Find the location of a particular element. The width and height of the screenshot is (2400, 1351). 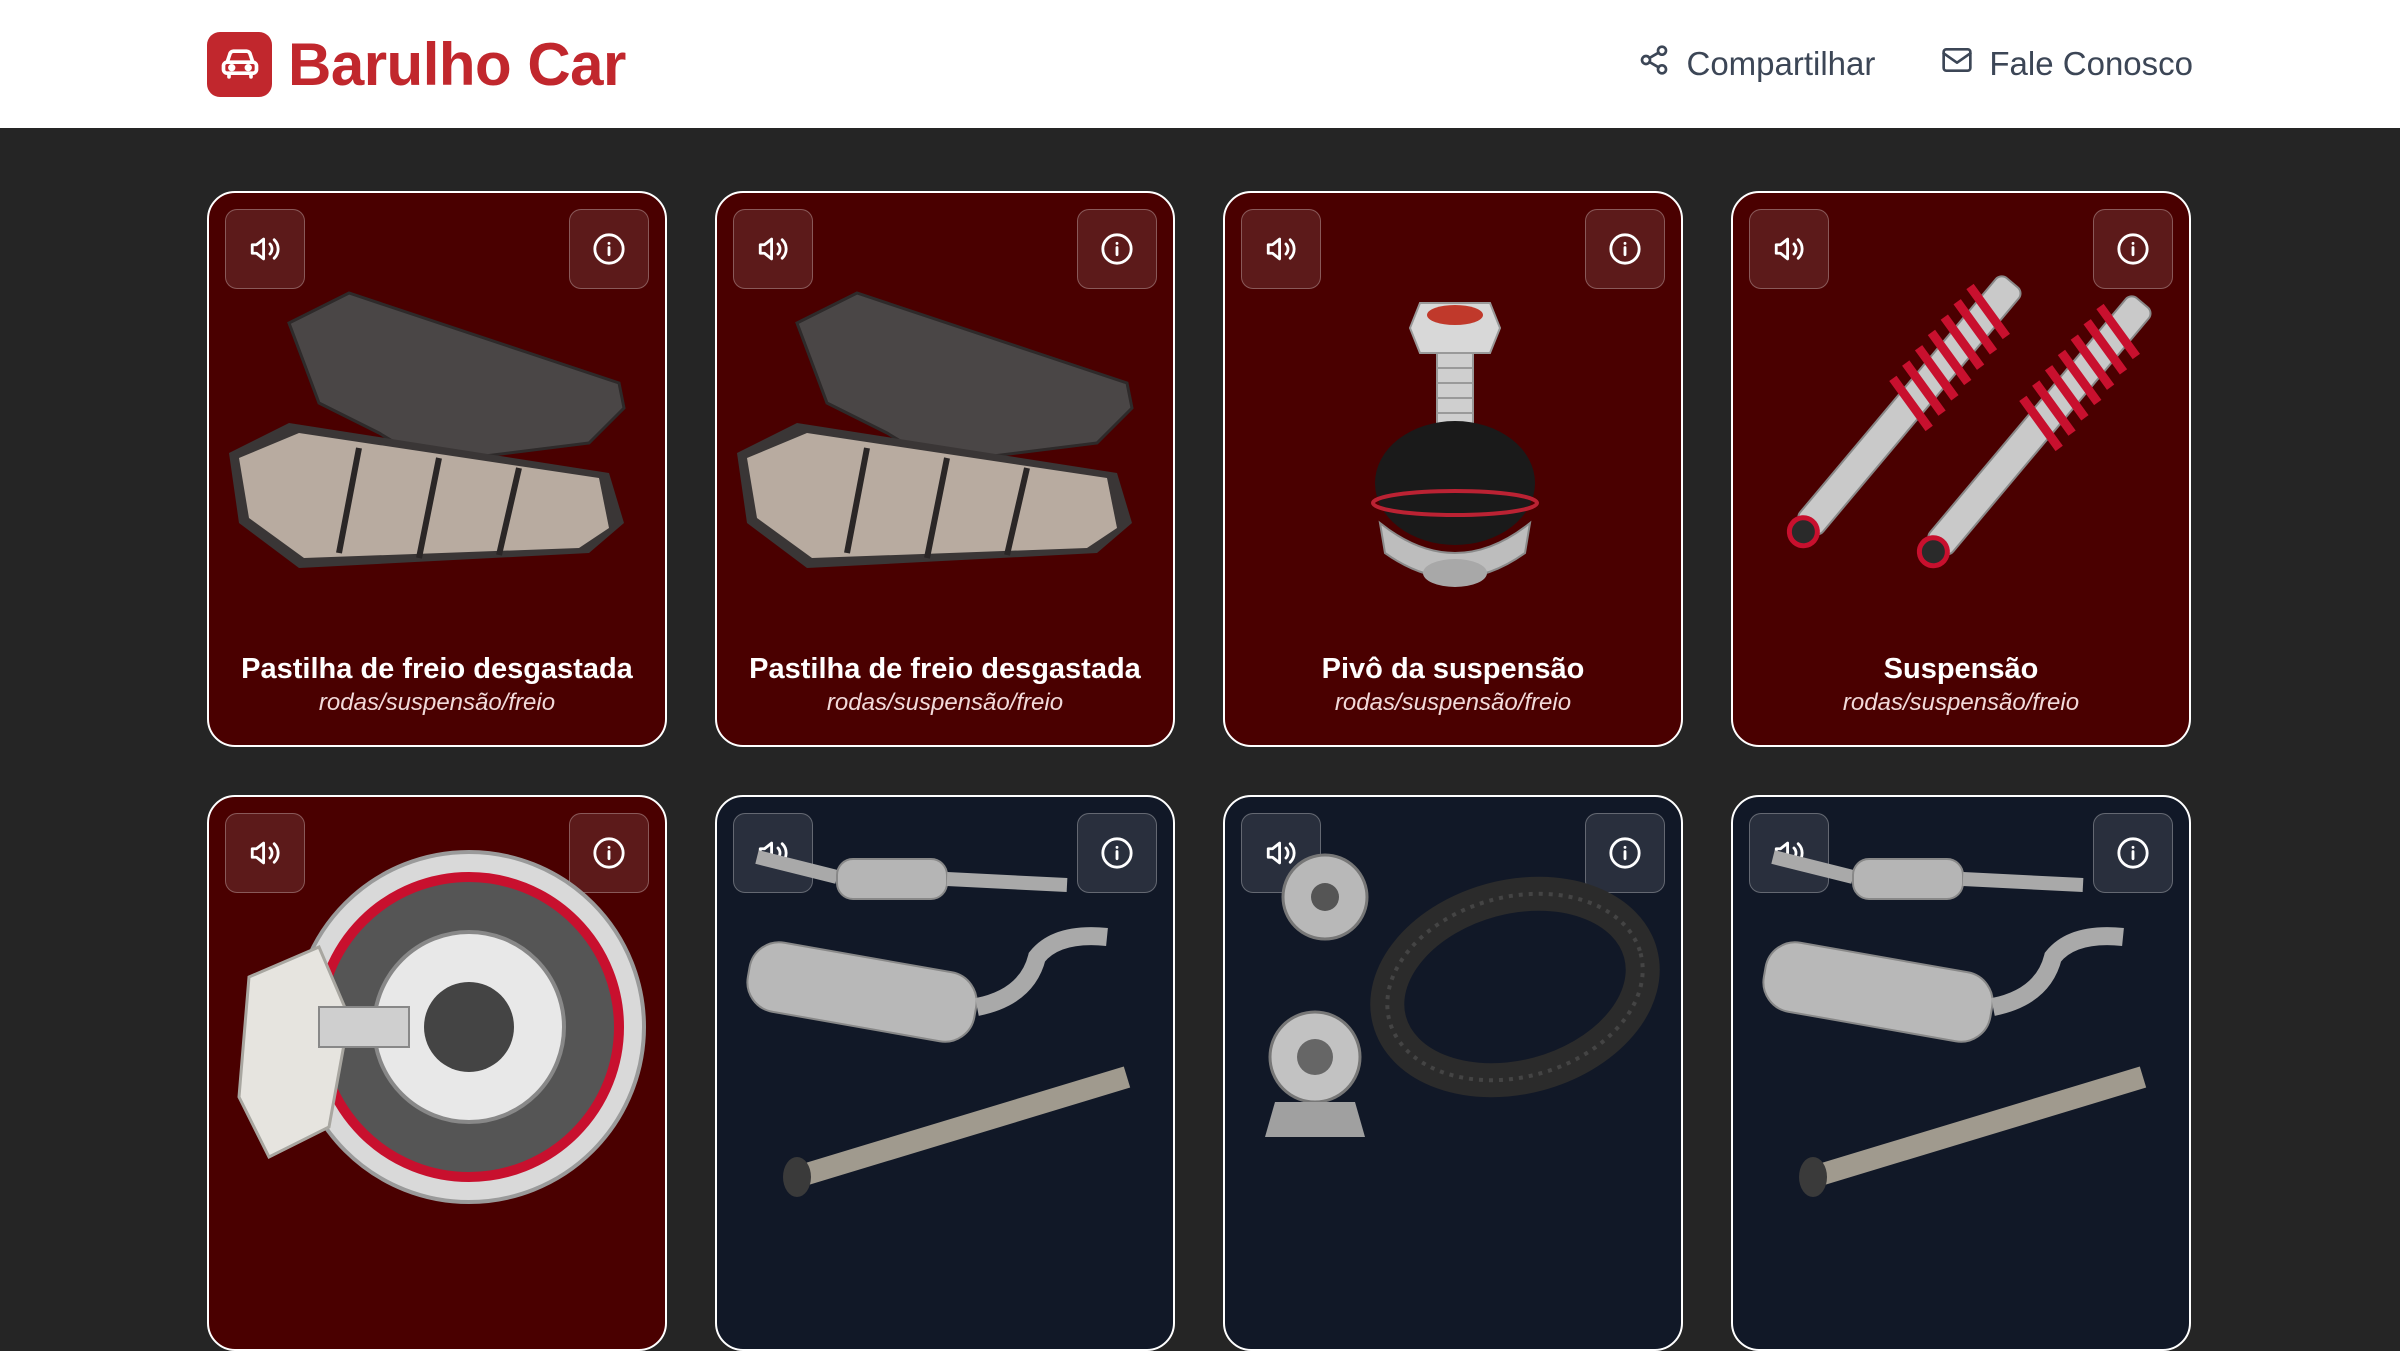

top-header: Barulho Car Compartilhar Fale Conosco is located at coordinates (1200, 64).